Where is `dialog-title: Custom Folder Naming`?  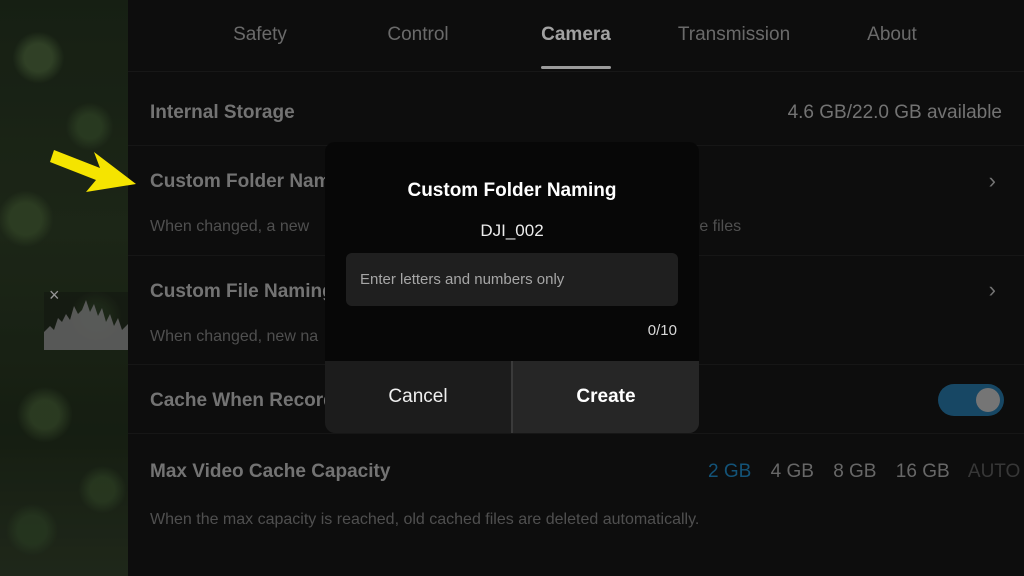
dialog-title: Custom Folder Naming is located at coordinates (512, 190).